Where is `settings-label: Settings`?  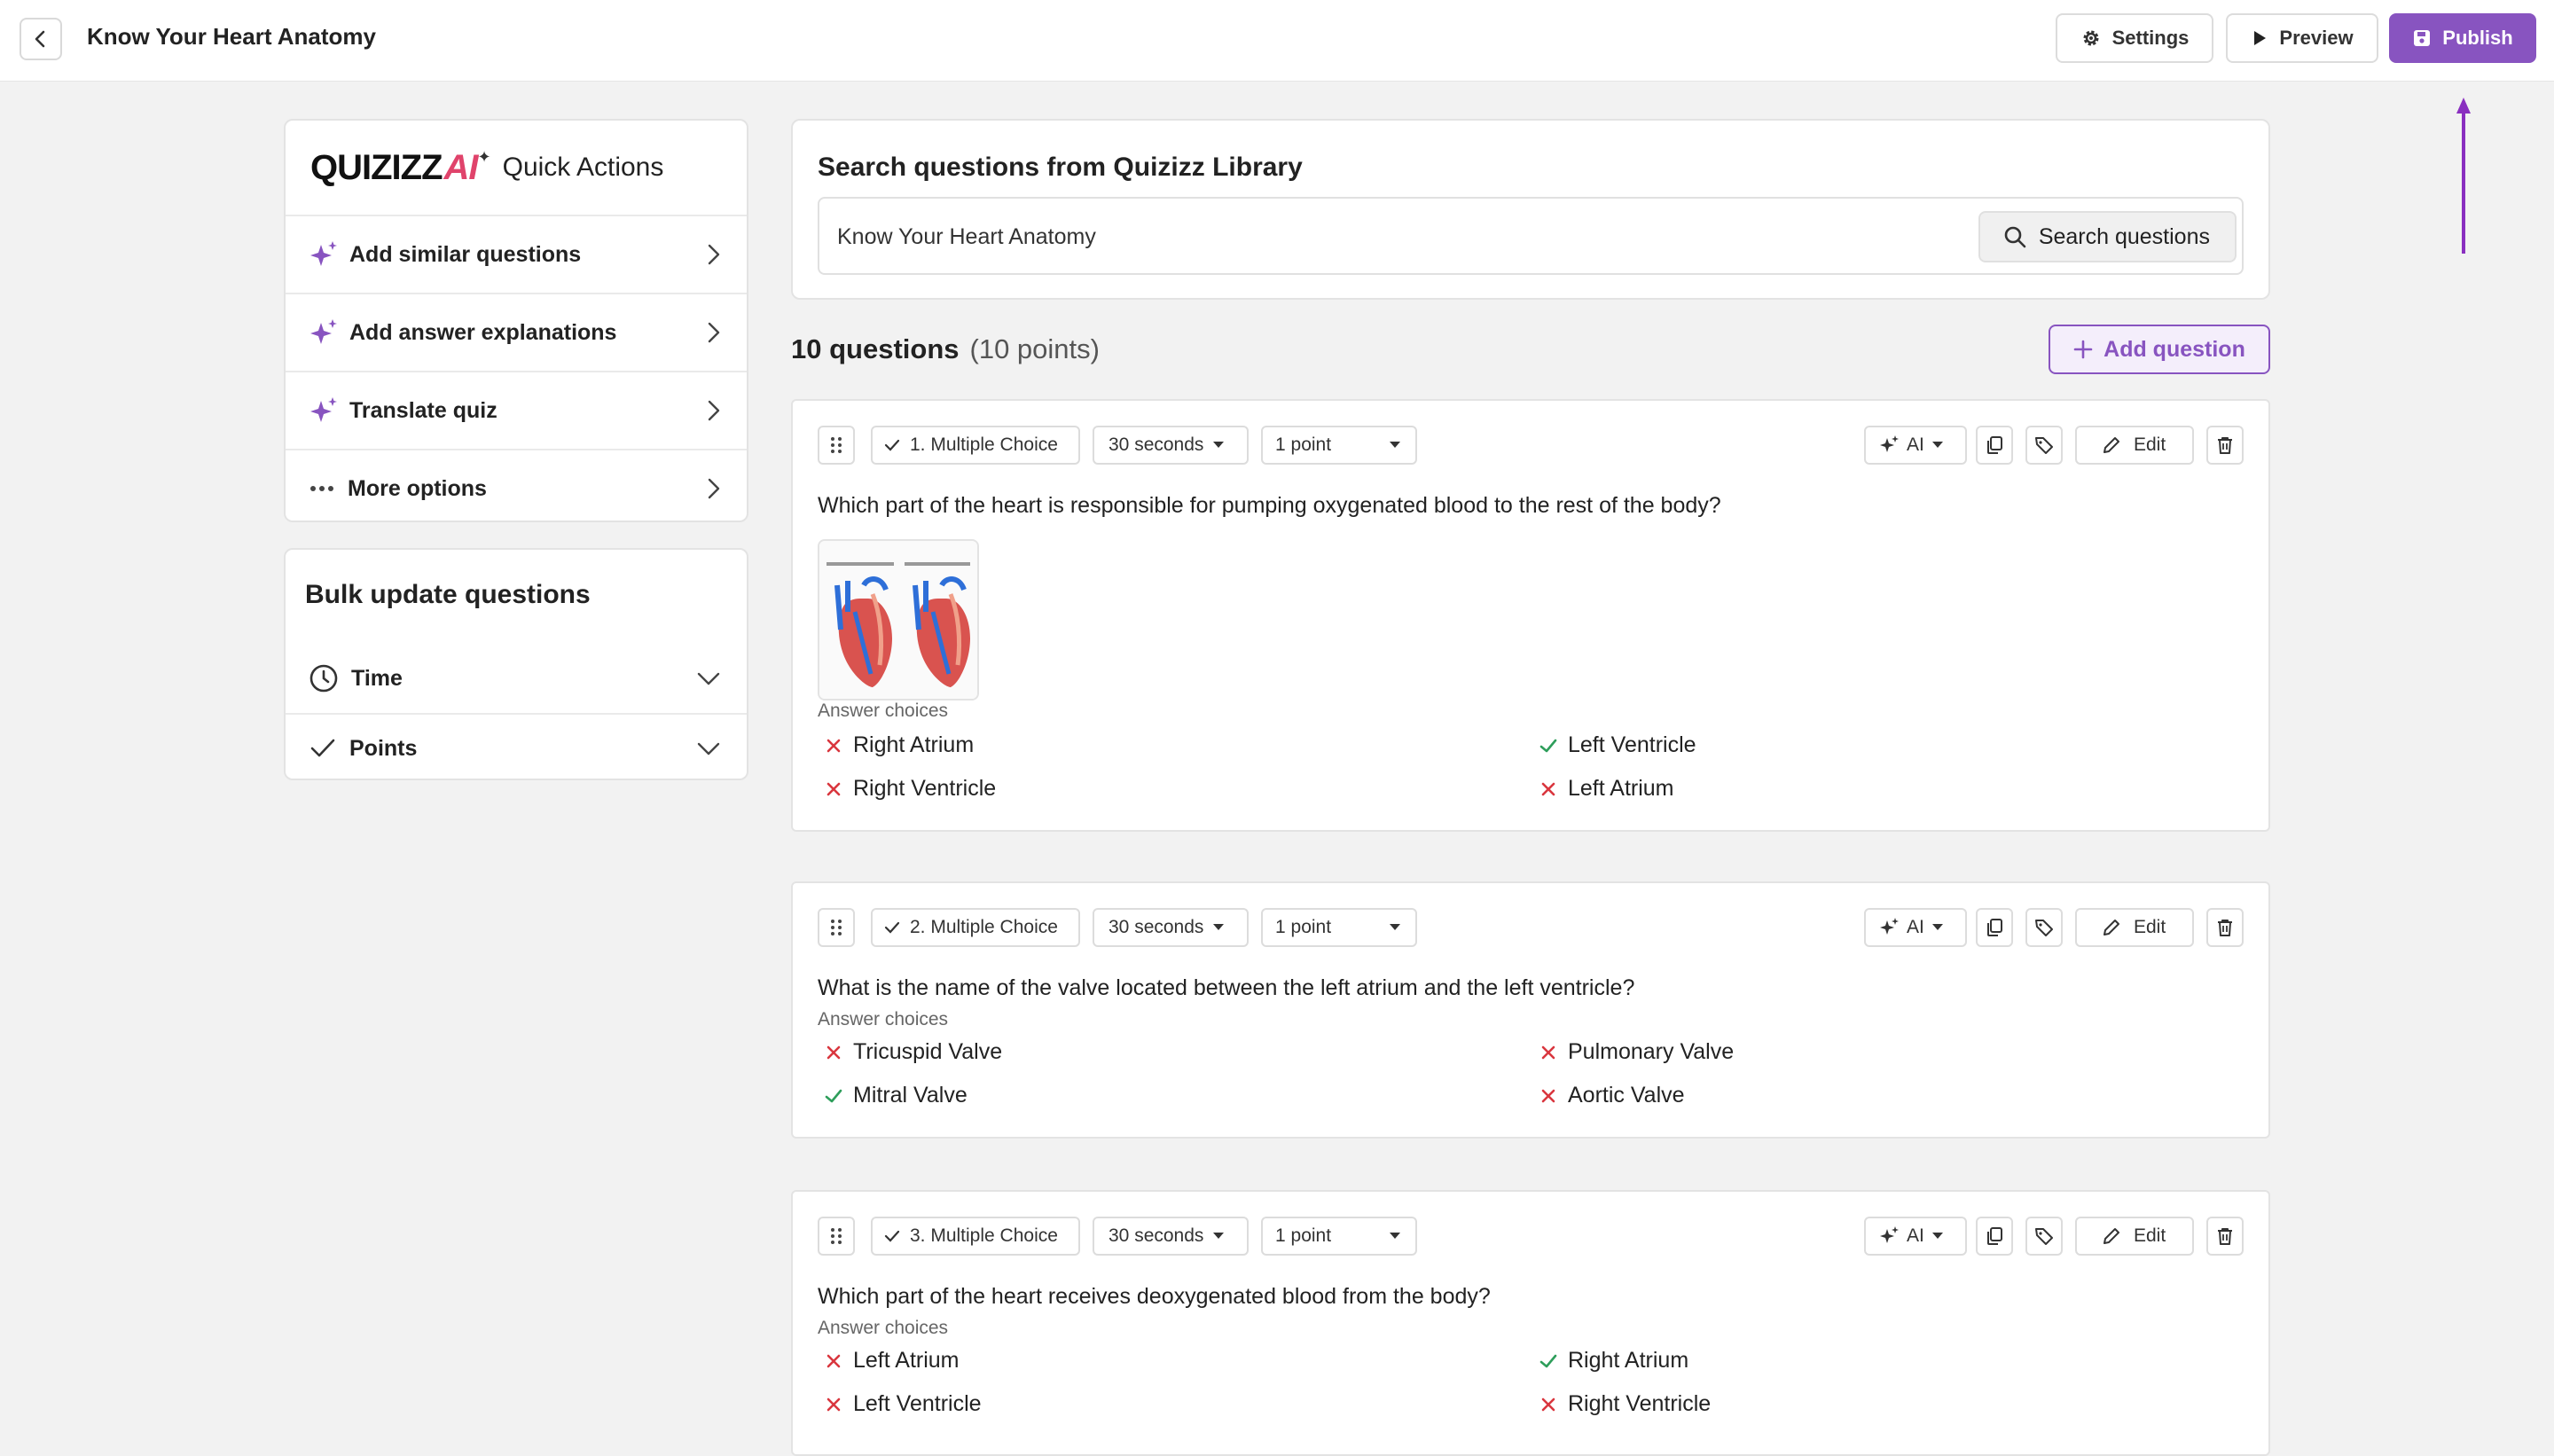 settings-label: Settings is located at coordinates (2150, 38).